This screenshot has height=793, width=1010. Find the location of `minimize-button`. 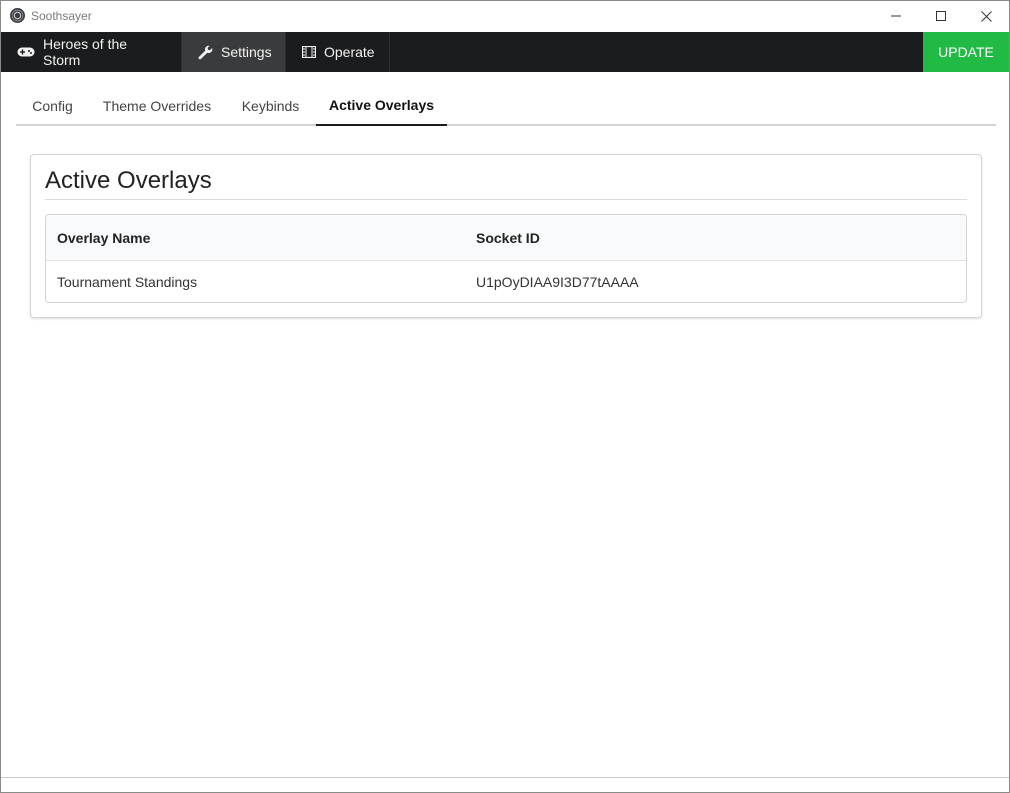

minimize-button is located at coordinates (896, 16).